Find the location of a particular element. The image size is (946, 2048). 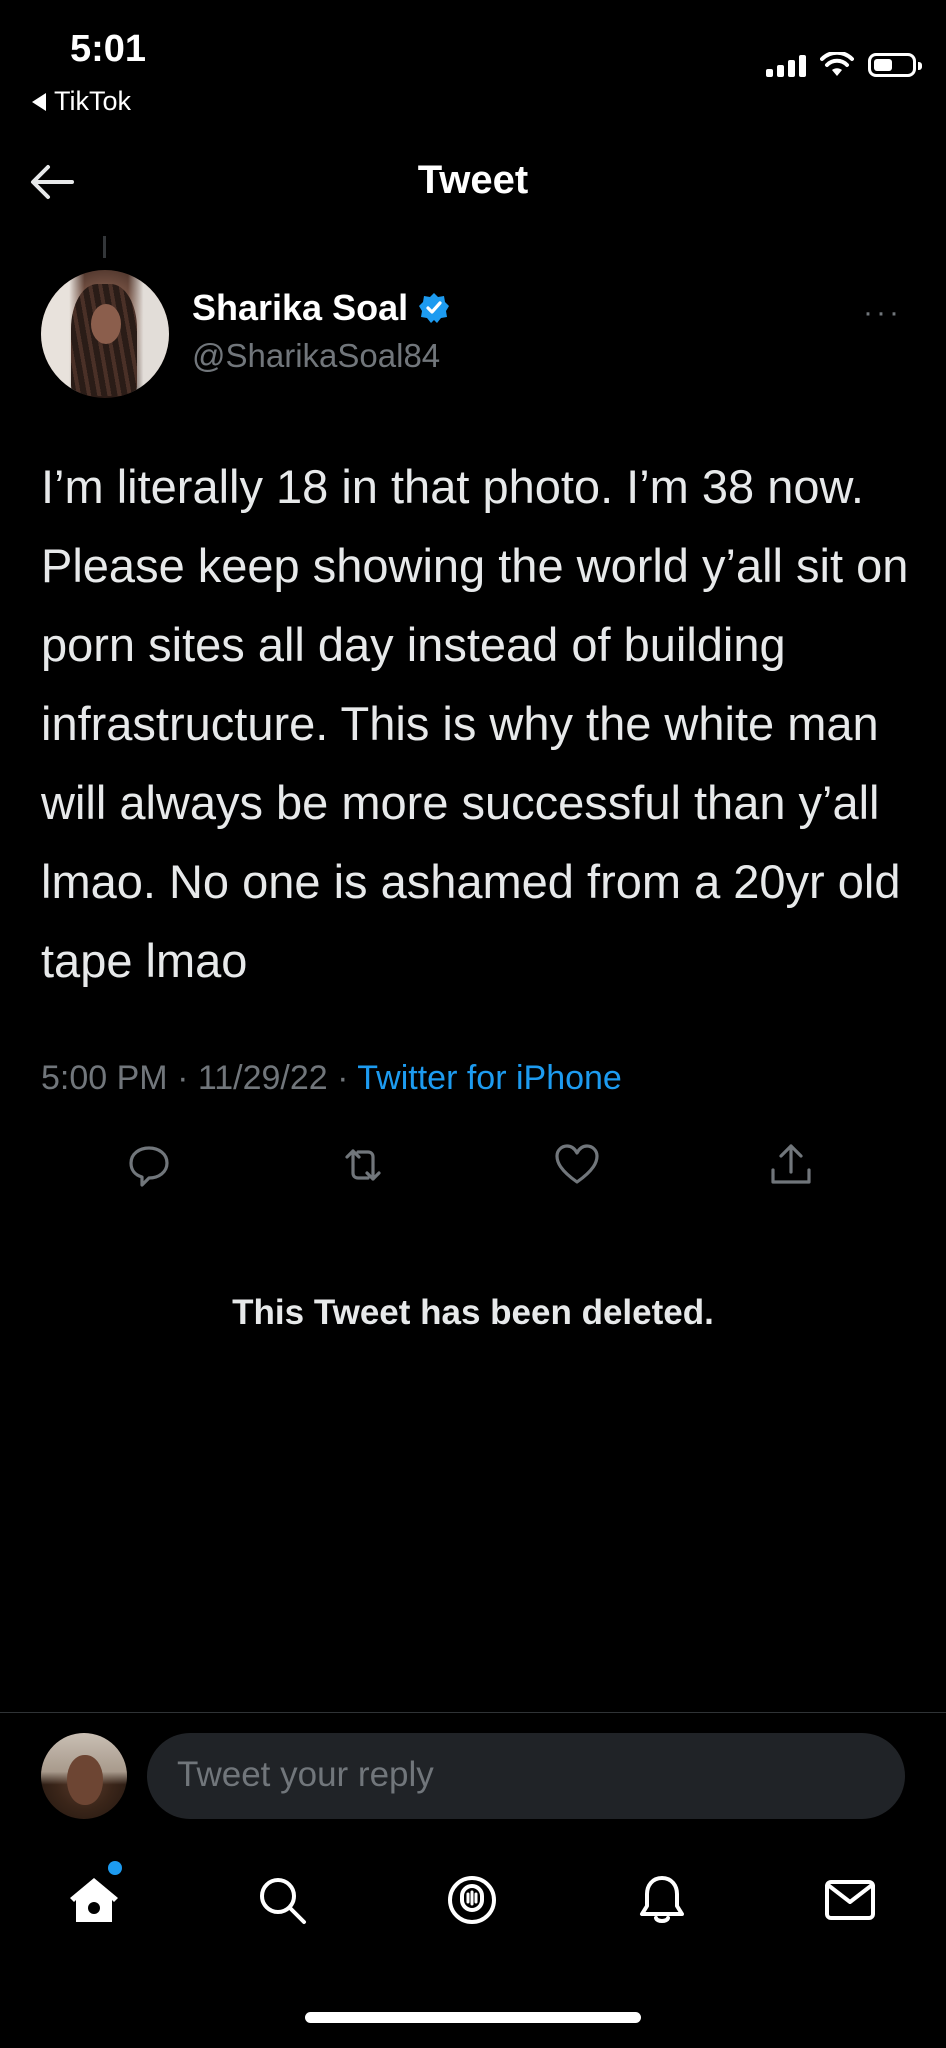

thread-connector is located at coordinates (104, 247).